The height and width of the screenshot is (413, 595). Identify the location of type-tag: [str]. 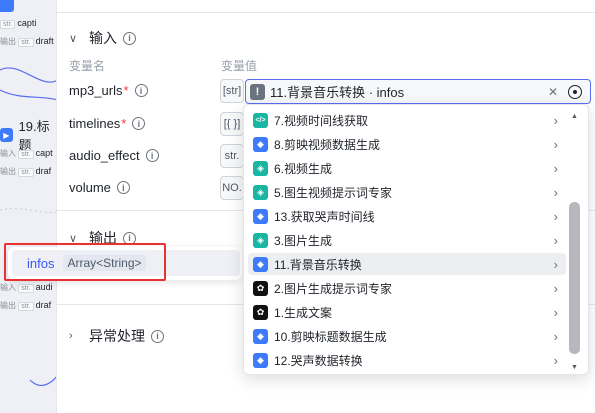
(232, 91).